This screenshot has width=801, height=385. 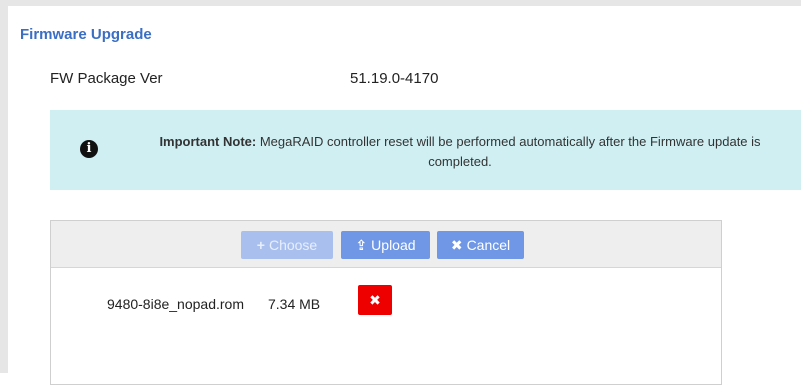 I want to click on upload-label: Upload, so click(x=393, y=245).